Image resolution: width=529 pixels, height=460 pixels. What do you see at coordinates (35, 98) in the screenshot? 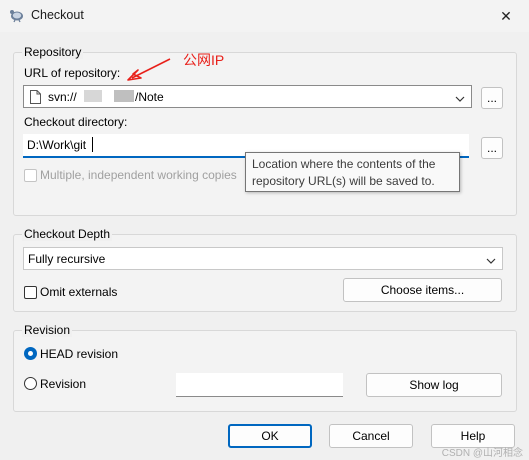
I see `document-icon` at bounding box center [35, 98].